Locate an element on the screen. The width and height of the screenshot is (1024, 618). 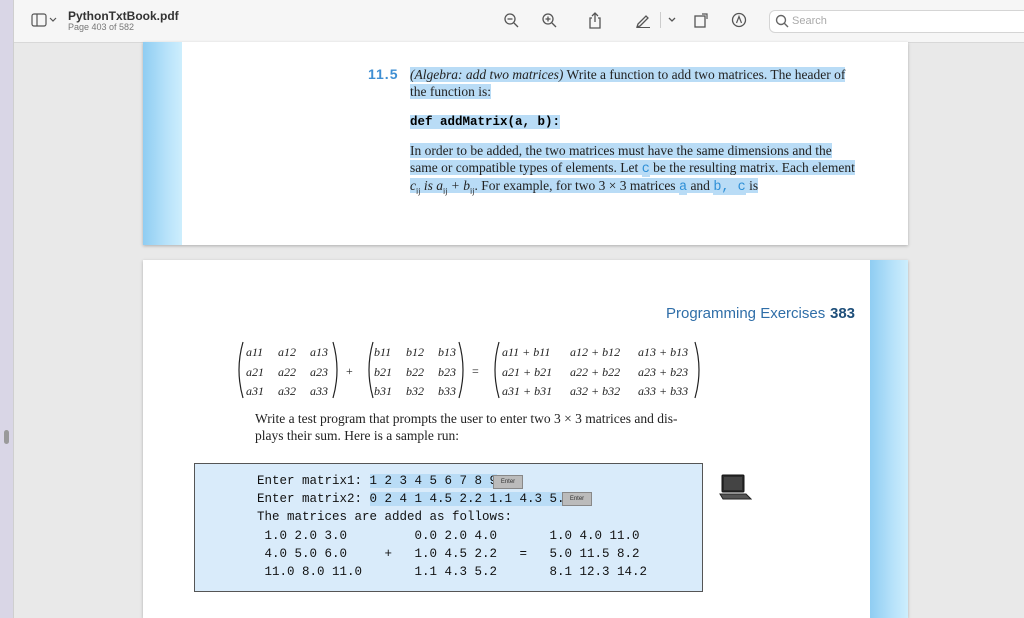
plus-sign: + is located at coordinates (349, 371).